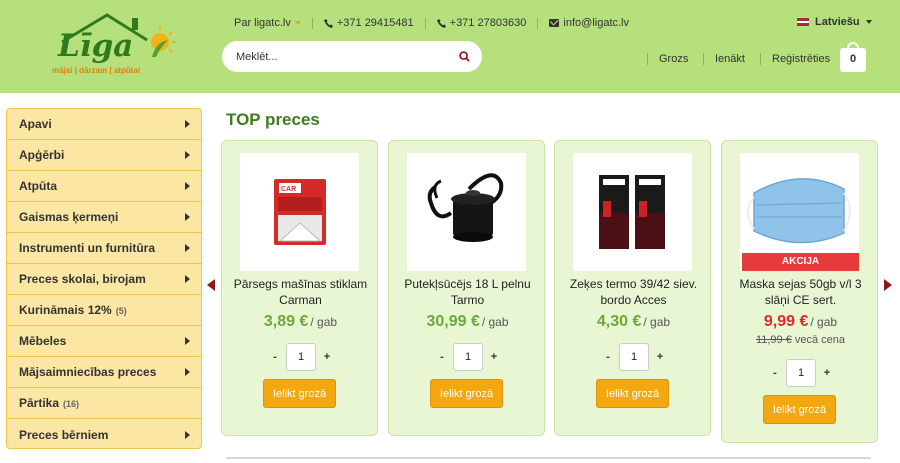 The width and height of the screenshot is (900, 463). What do you see at coordinates (42, 155) in the screenshot?
I see `sidebar-item-label: Apģērbi` at bounding box center [42, 155].